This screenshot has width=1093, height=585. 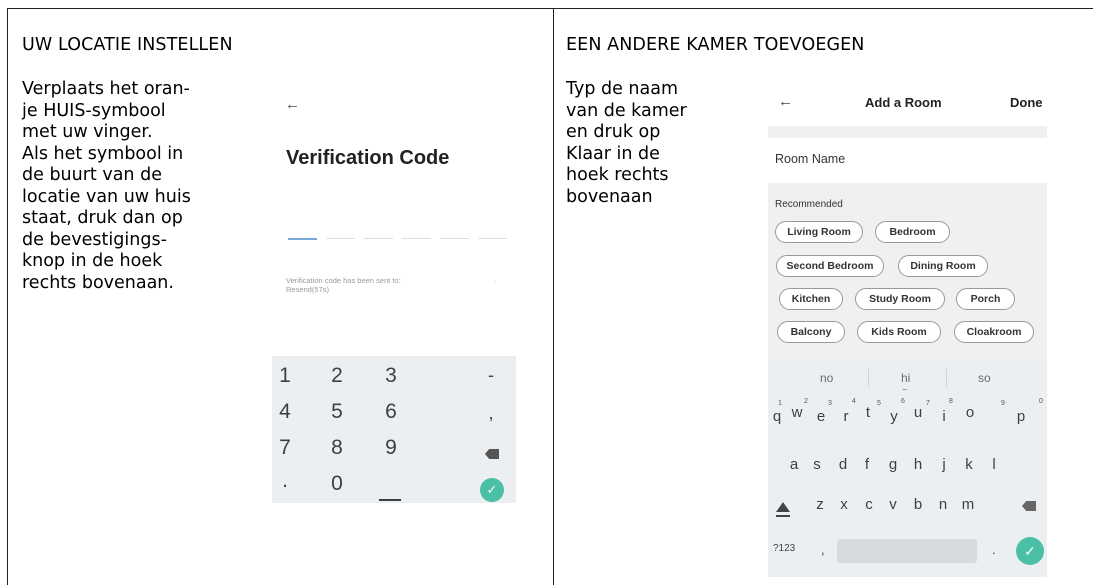 What do you see at coordinates (994, 464) in the screenshot?
I see `key-l: l` at bounding box center [994, 464].